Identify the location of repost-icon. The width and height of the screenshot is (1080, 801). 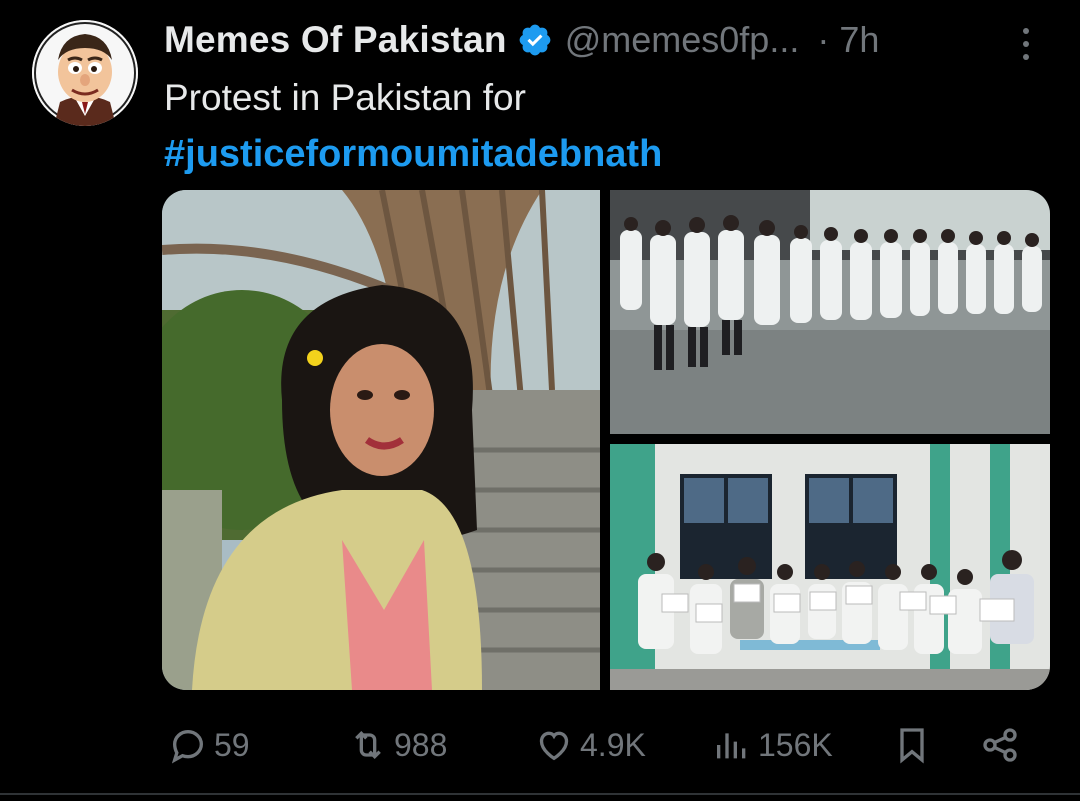
(368, 745).